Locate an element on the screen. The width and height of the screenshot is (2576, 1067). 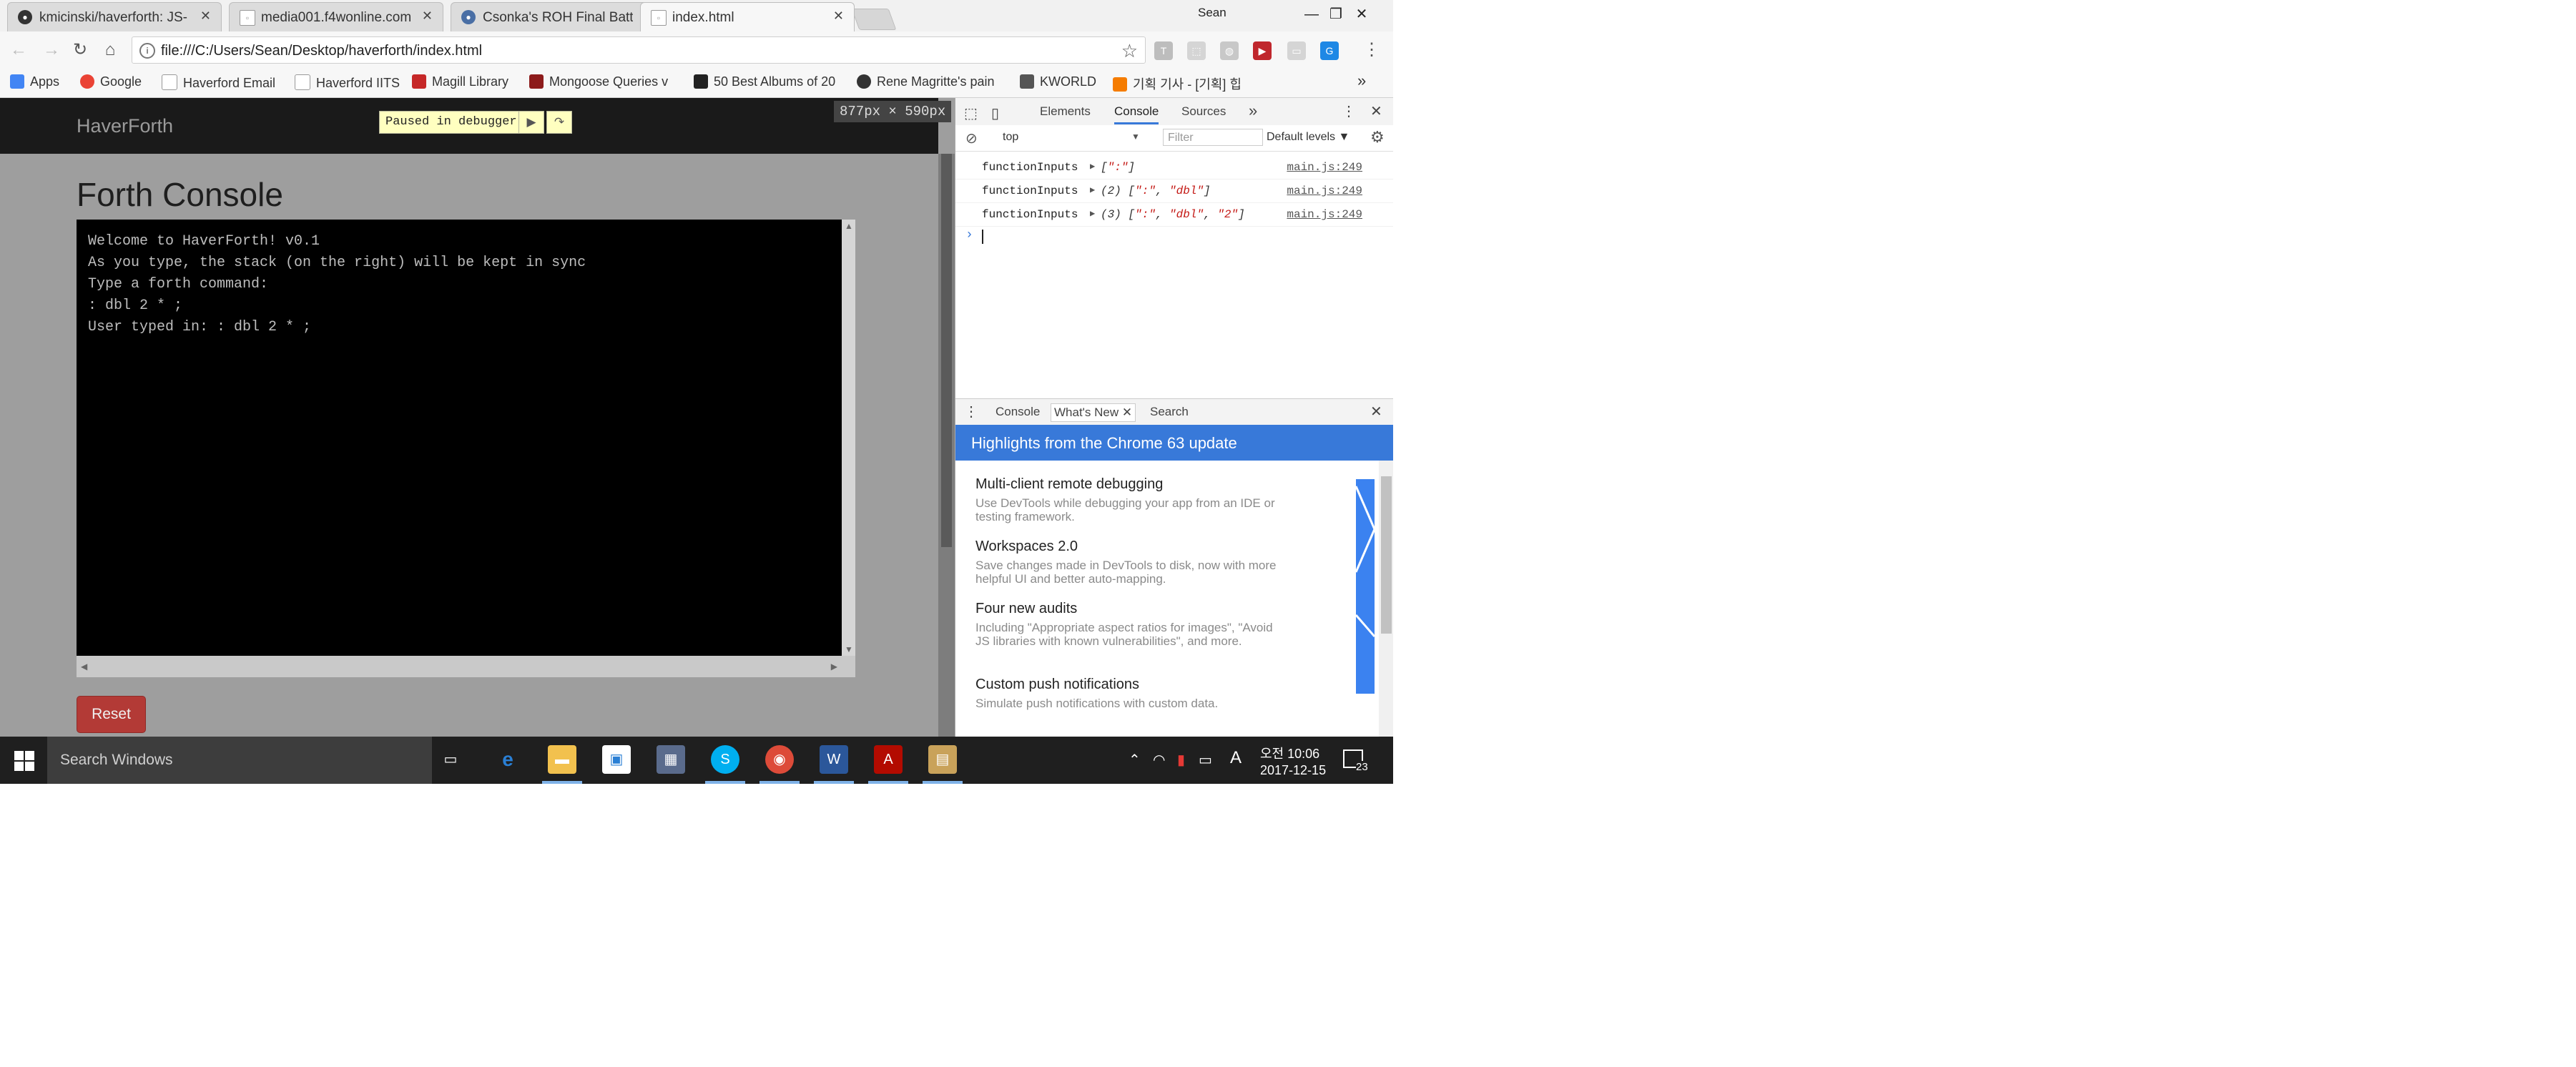
bookmark-50-best-albums: 50 Best Albums of 20 is located at coordinates (764, 81).